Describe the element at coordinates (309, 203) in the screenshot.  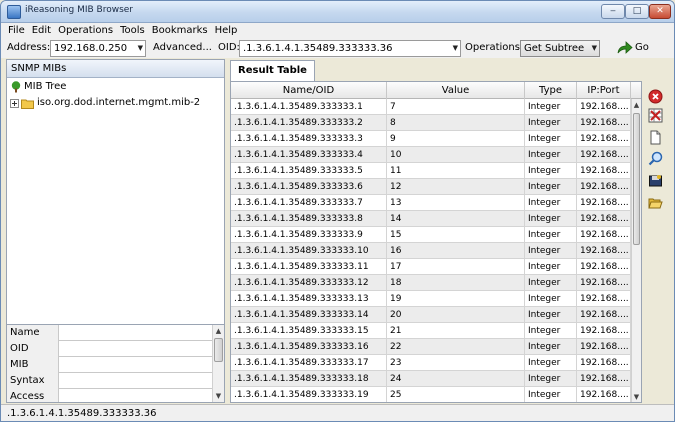
I see `cell-oid: .1.3.6.1.4.1.35489.333333.7` at that location.